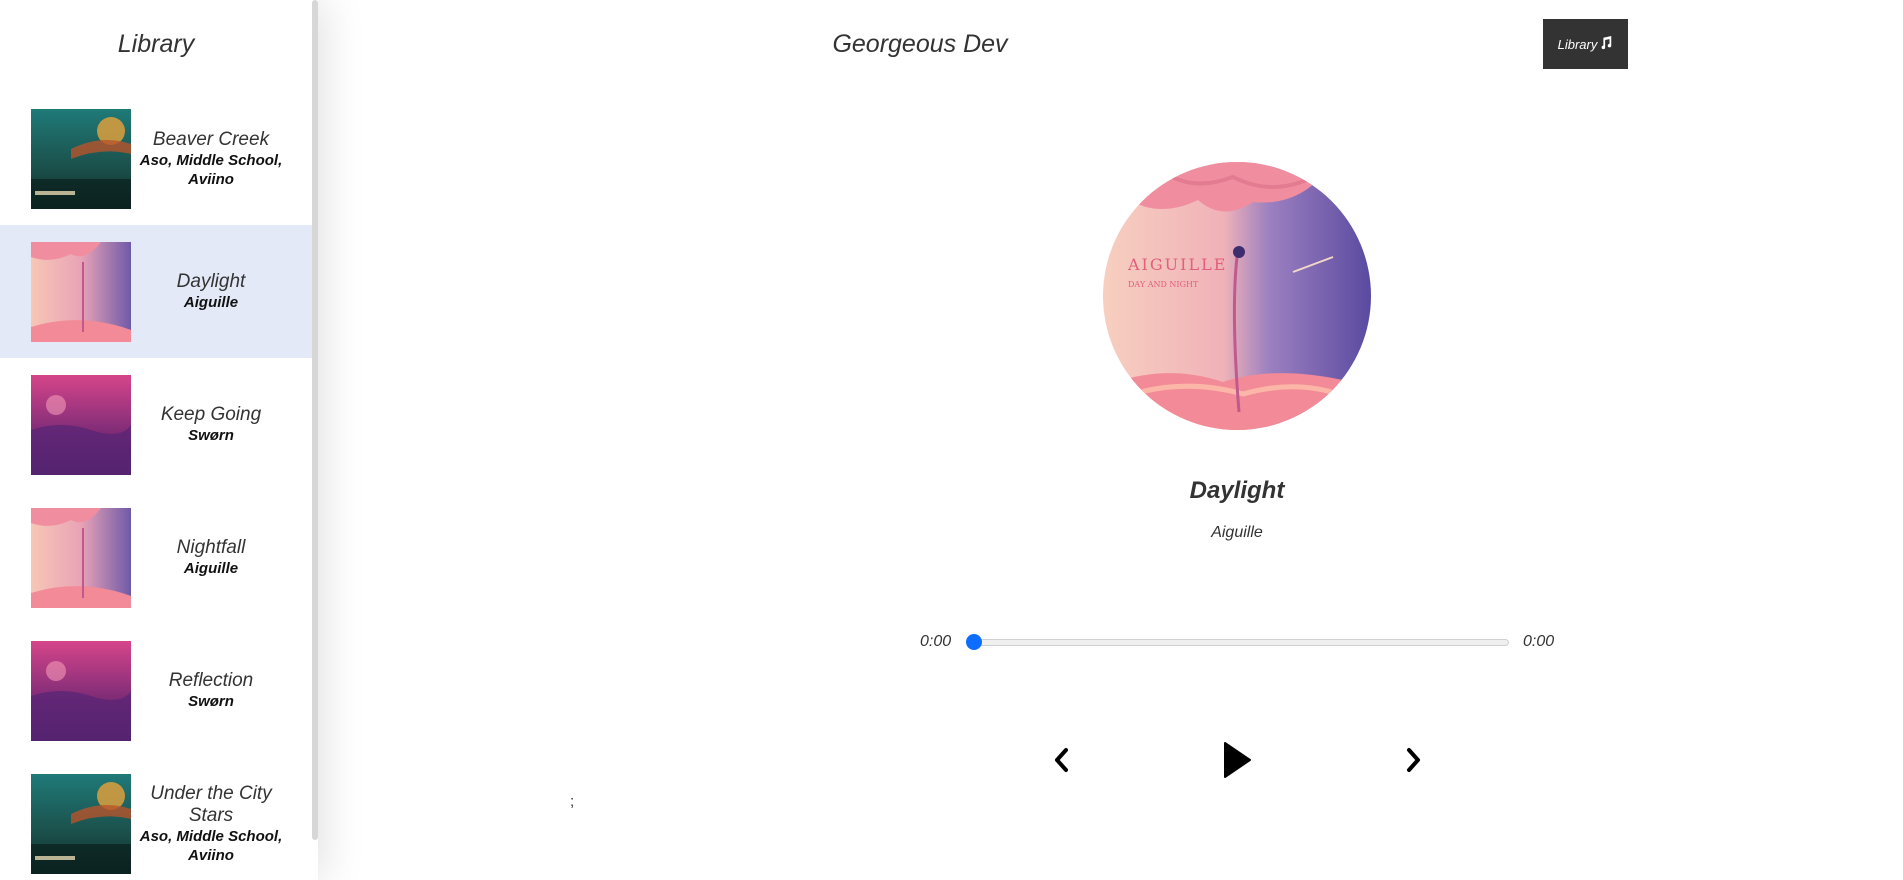 The height and width of the screenshot is (880, 1903). Describe the element at coordinates (1163, 284) in the screenshot. I see `svg-text: DAY AND NIGHT` at that location.